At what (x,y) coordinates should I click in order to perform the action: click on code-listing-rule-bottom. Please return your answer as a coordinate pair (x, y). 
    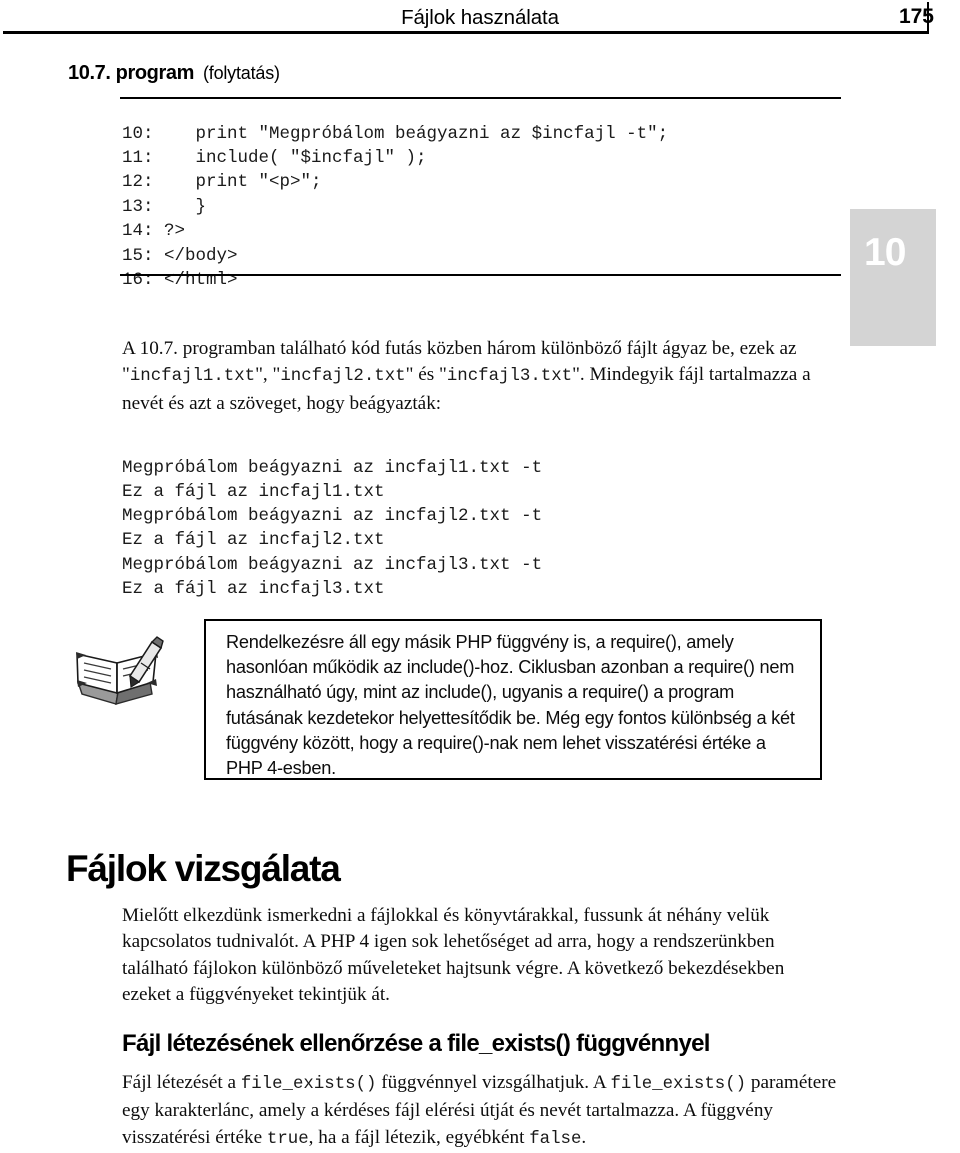
    Looking at the image, I should click on (480, 275).